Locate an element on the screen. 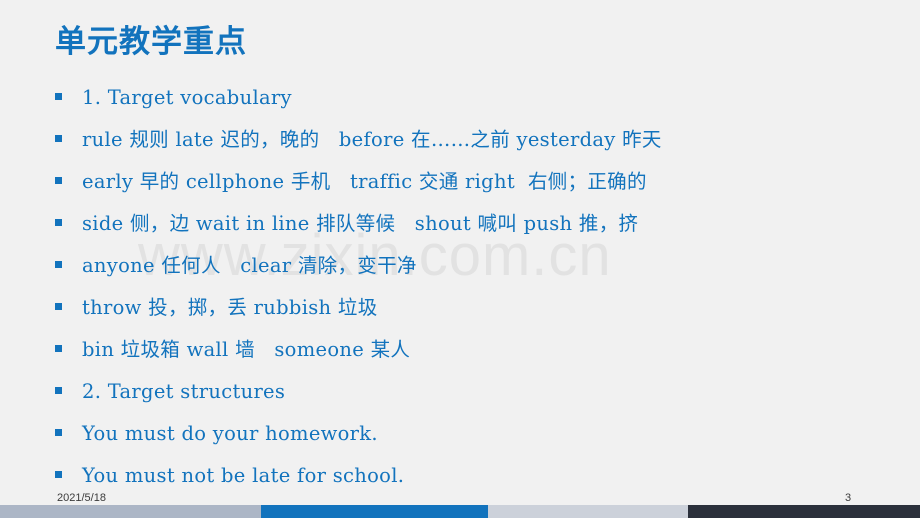 This screenshot has width=920, height=518. list-item-label: You must not be late for school. is located at coordinates (243, 475).